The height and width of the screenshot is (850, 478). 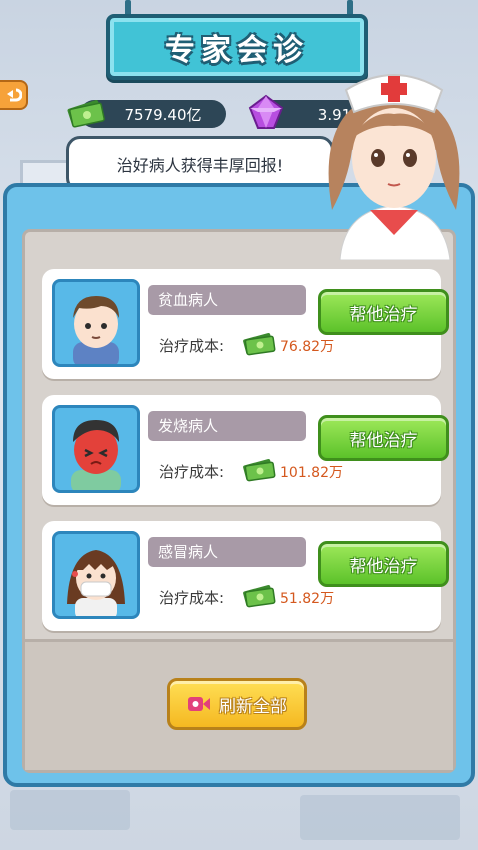 I want to click on refresh-all-button: 刷新全部, so click(x=237, y=704).